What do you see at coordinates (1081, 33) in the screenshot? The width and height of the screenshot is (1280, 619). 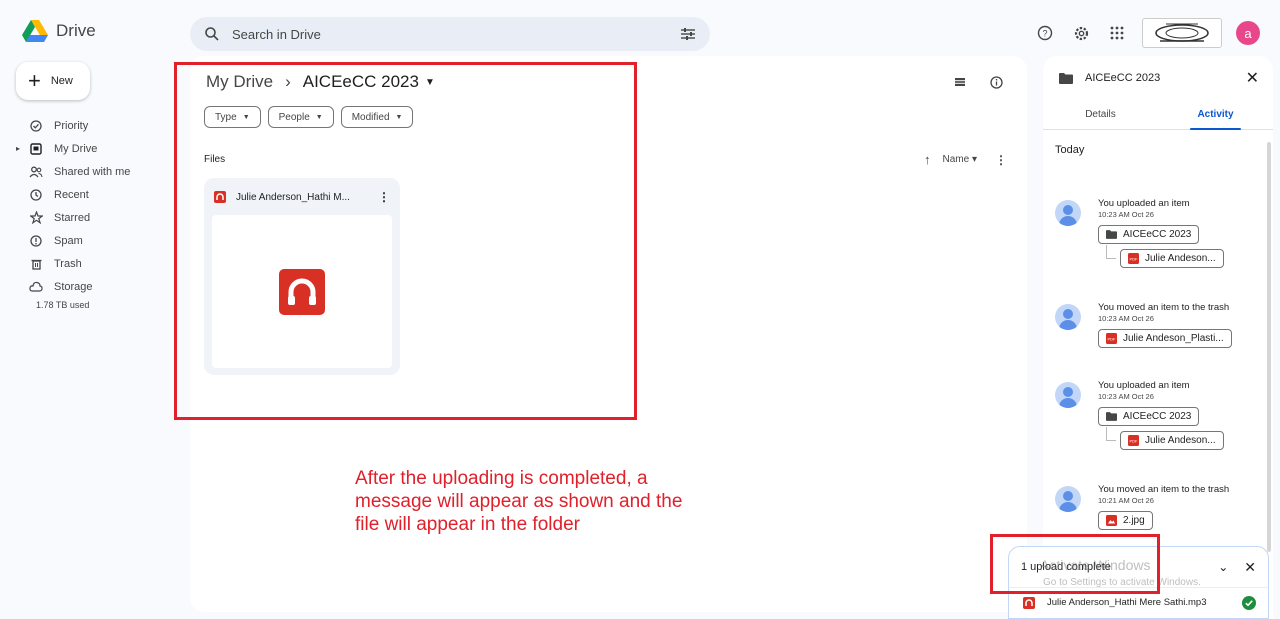 I see `settings-gear-icon` at bounding box center [1081, 33].